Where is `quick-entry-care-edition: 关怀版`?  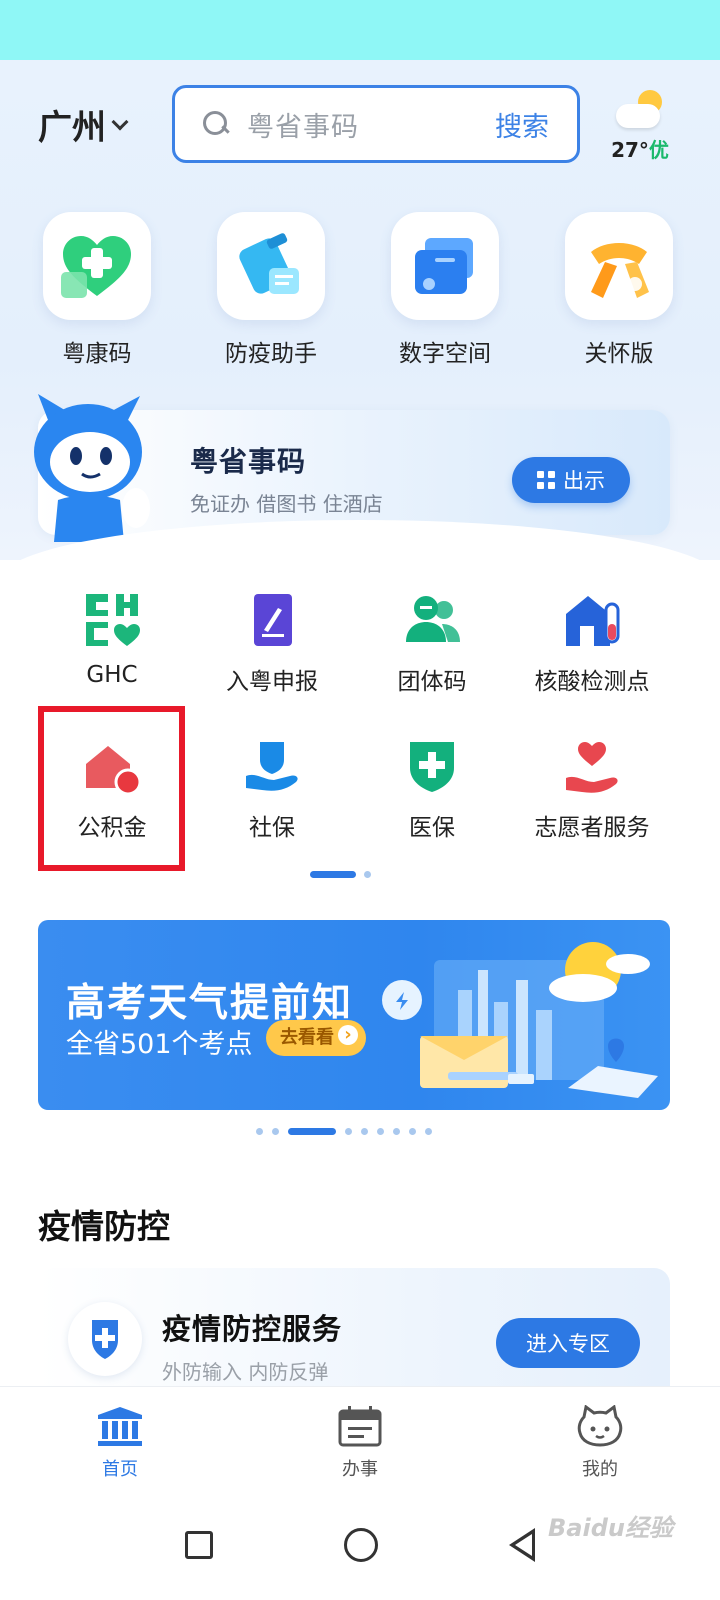
quick-entry-care-edition: 关怀版 is located at coordinates (619, 290).